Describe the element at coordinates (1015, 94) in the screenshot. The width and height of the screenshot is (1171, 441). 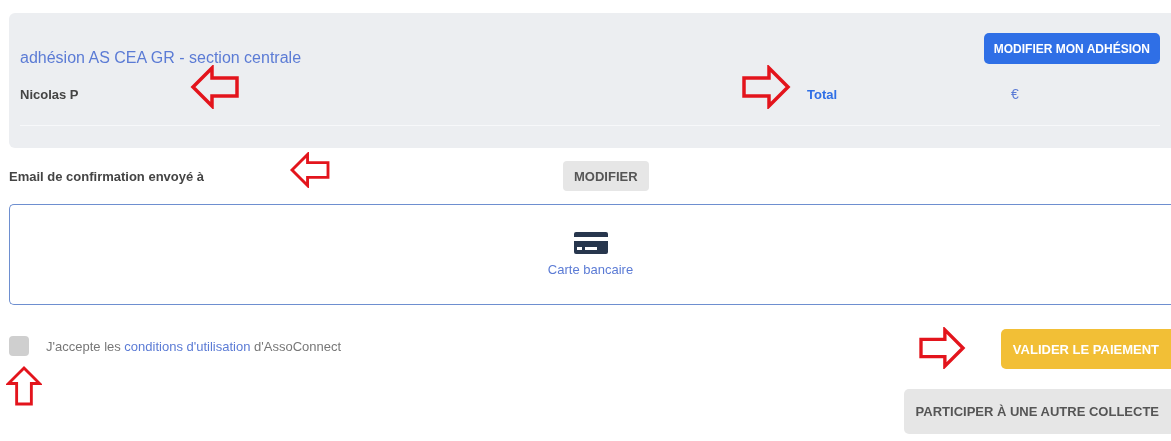
I see `total-value: €` at that location.